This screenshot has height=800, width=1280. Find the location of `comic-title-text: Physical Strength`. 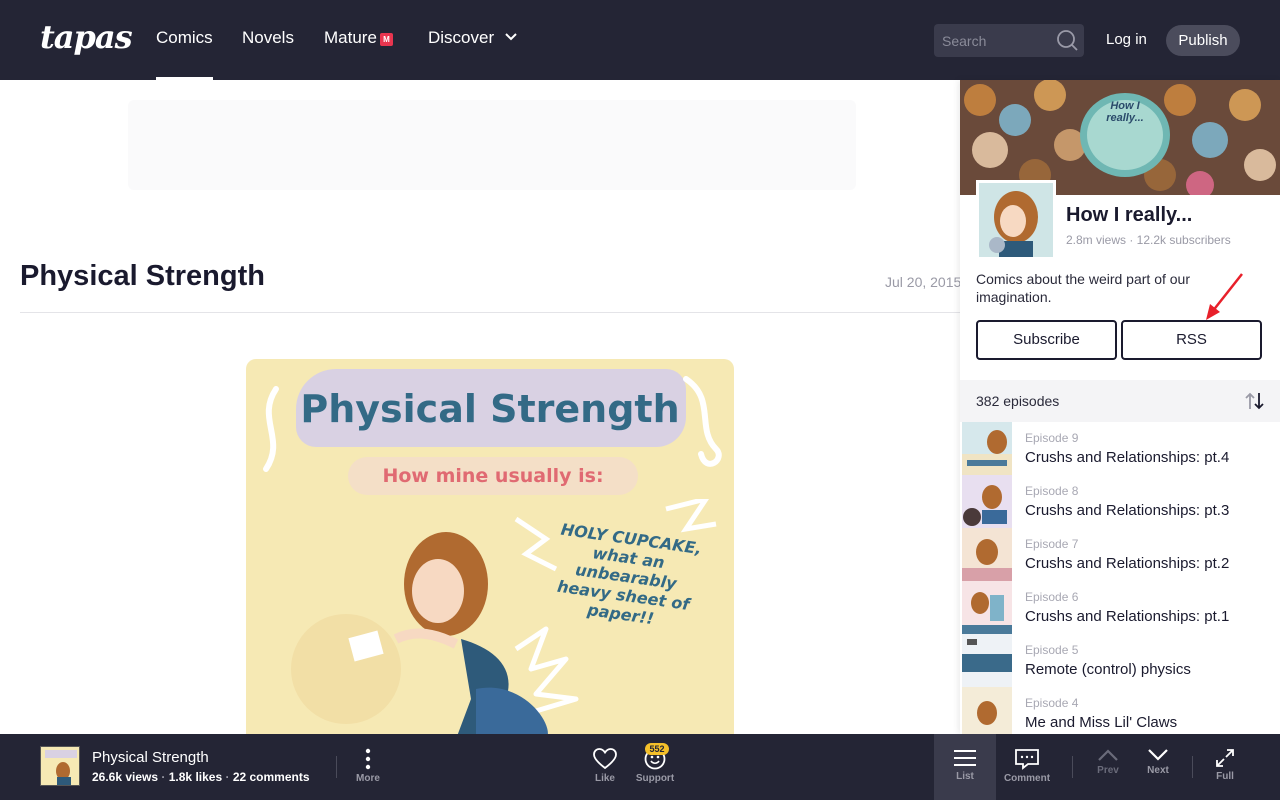

comic-title-text: Physical Strength is located at coordinates (490, 409).